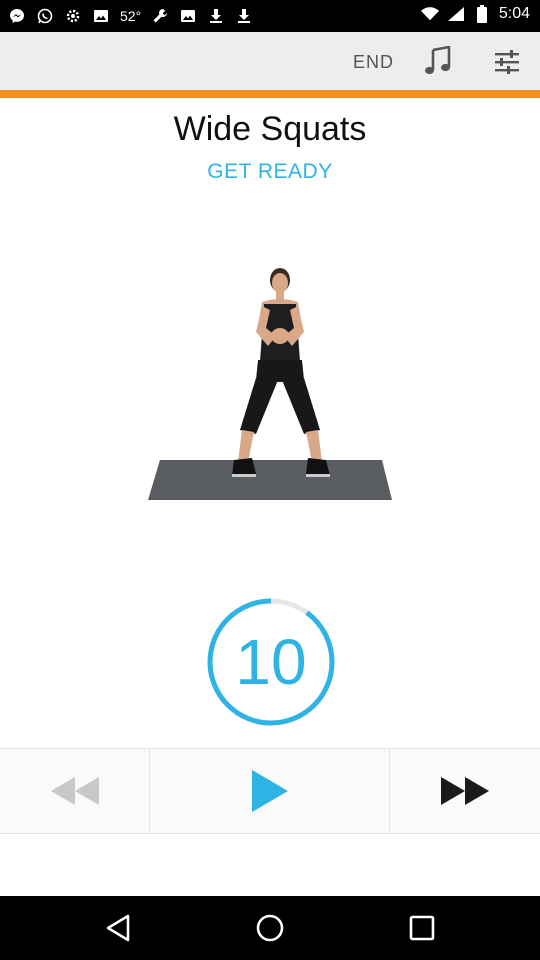 The image size is (540, 960). I want to click on progress-stripe, so click(270, 94).